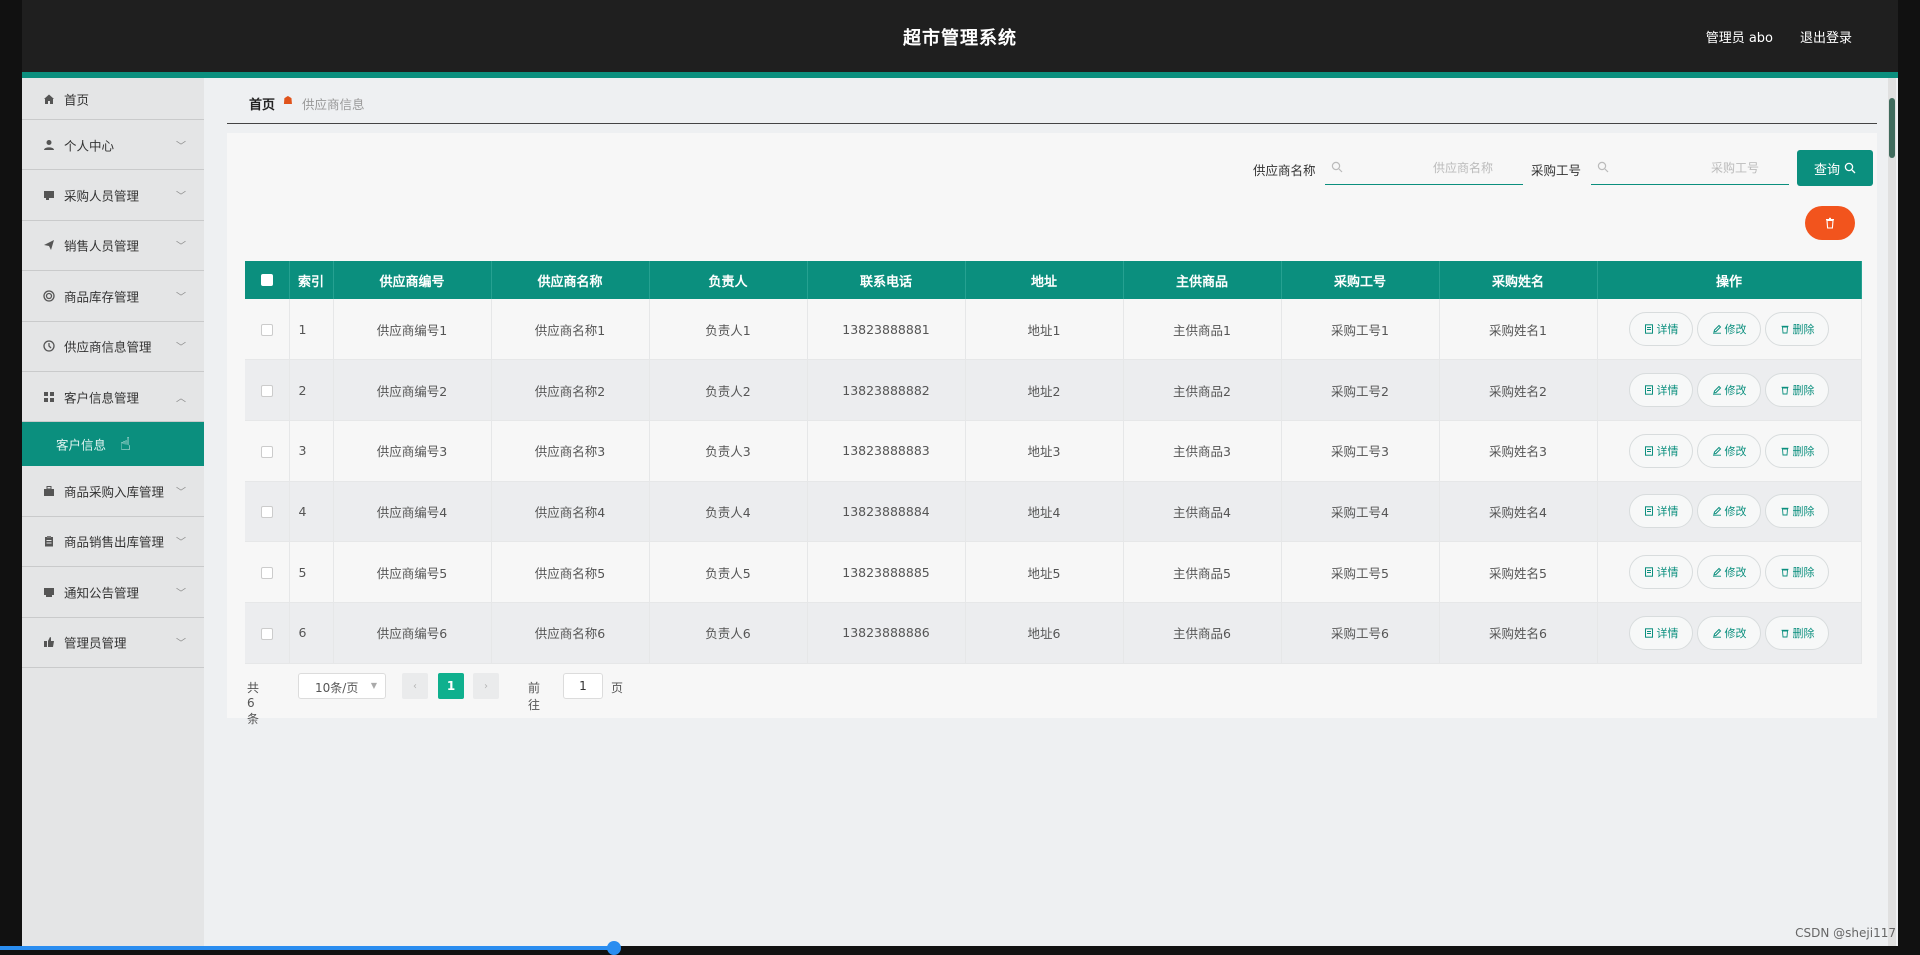  What do you see at coordinates (728, 451) in the screenshot?
I see `table-cell: 负责人3` at bounding box center [728, 451].